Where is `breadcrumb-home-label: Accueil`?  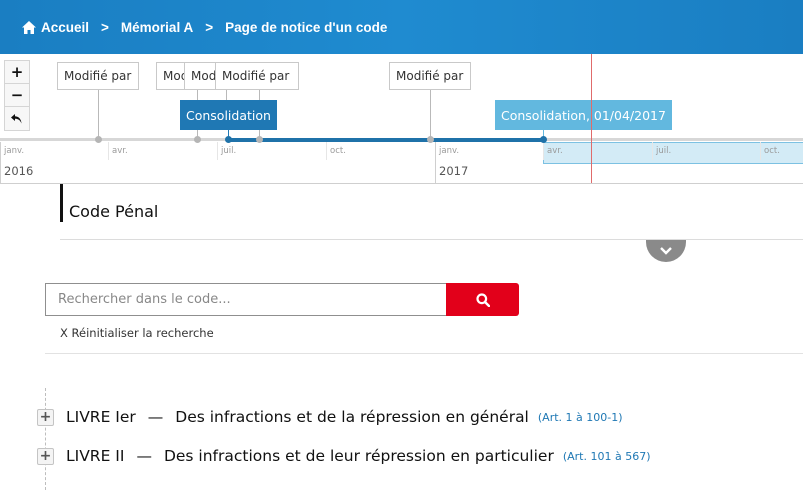 breadcrumb-home-label: Accueil is located at coordinates (65, 27).